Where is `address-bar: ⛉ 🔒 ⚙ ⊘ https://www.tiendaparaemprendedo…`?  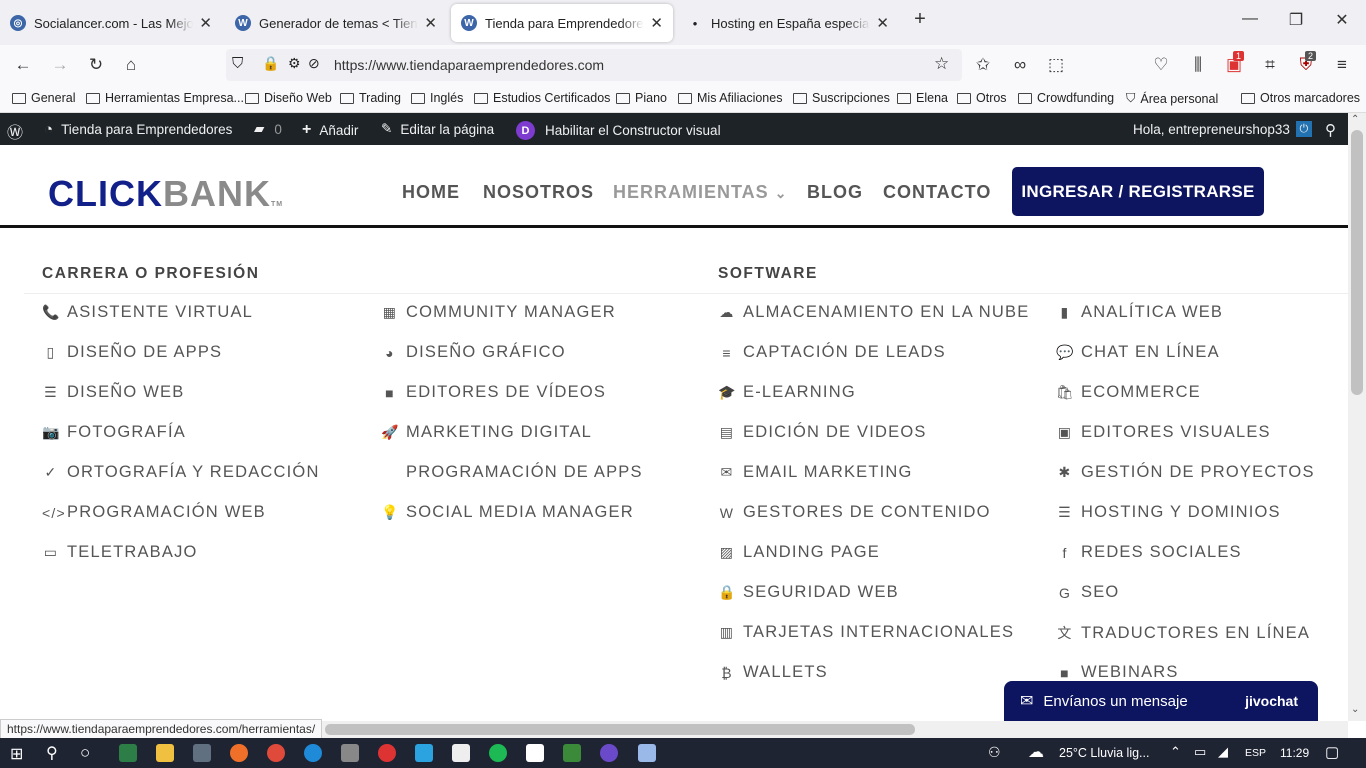
address-bar: ⛉ 🔒 ⚙ ⊘ https://www.tiendaparaemprendedo… is located at coordinates (594, 65).